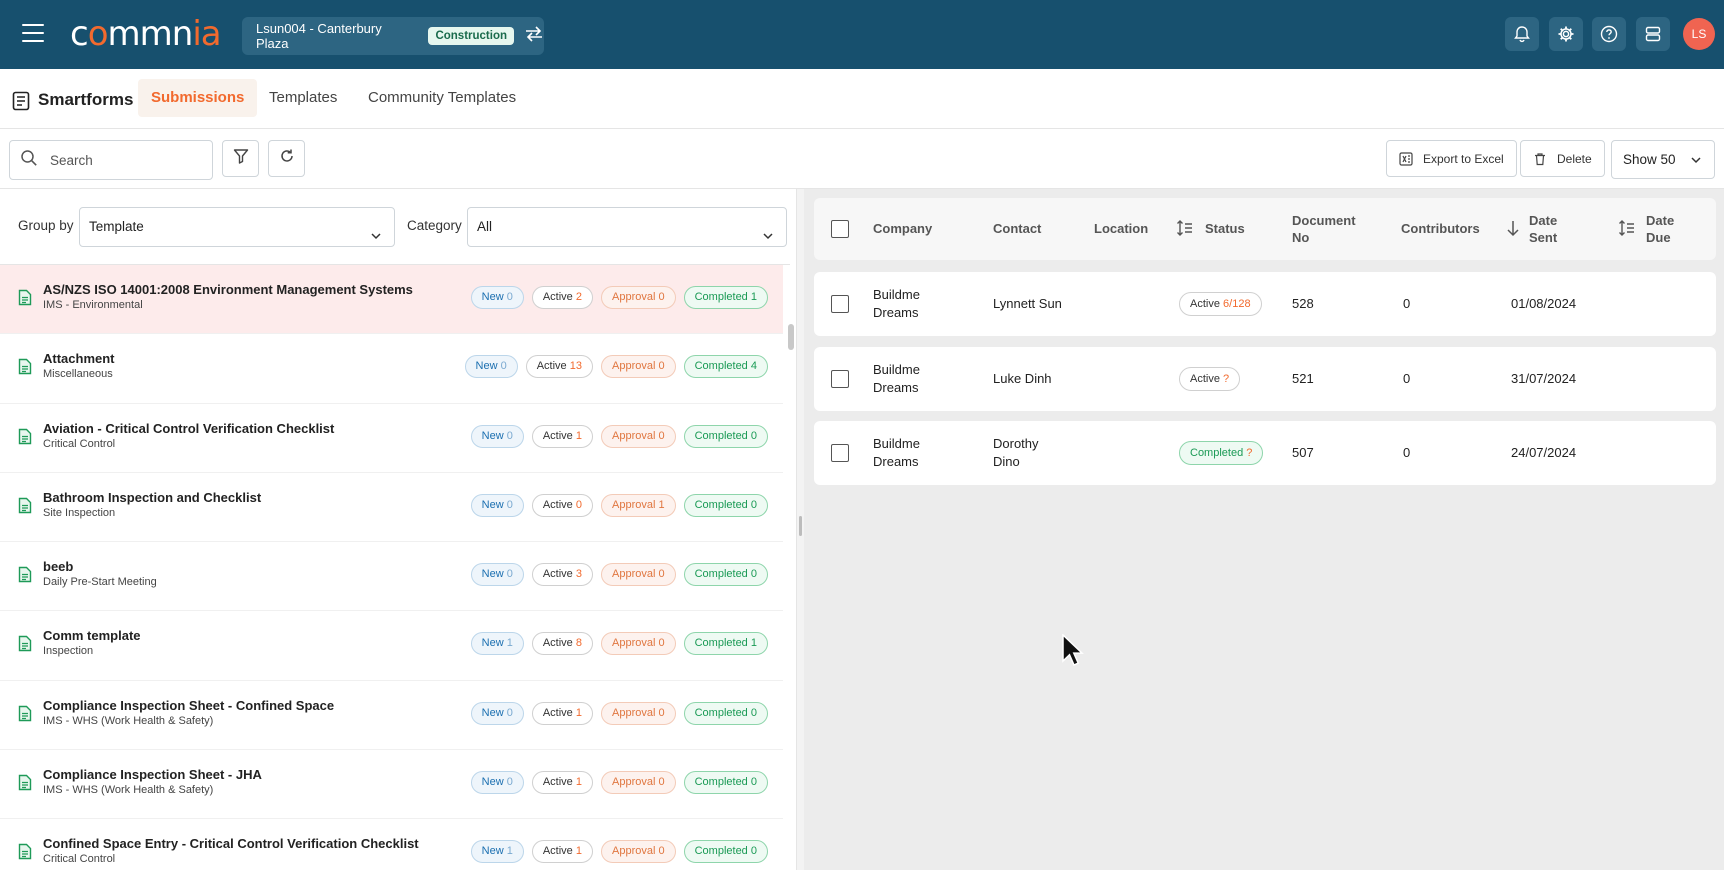  Describe the element at coordinates (1522, 34) in the screenshot. I see `bell-icon` at that location.